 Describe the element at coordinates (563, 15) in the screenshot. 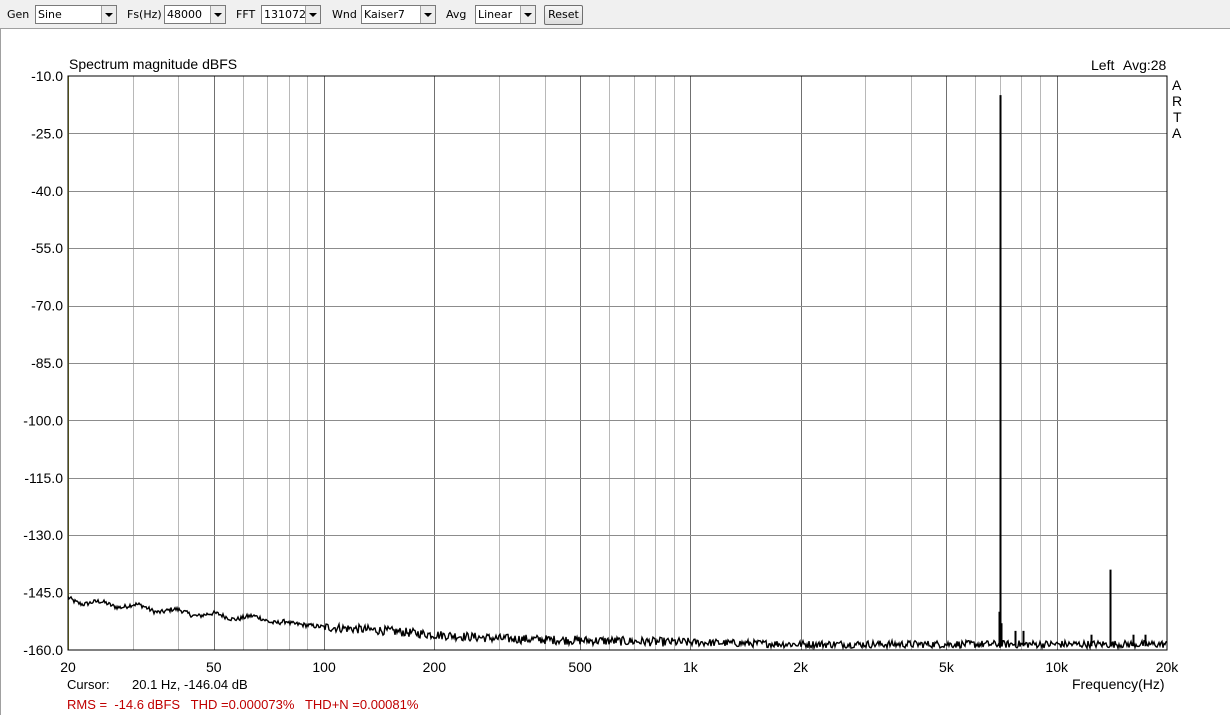

I see `reset-button: Reset` at that location.